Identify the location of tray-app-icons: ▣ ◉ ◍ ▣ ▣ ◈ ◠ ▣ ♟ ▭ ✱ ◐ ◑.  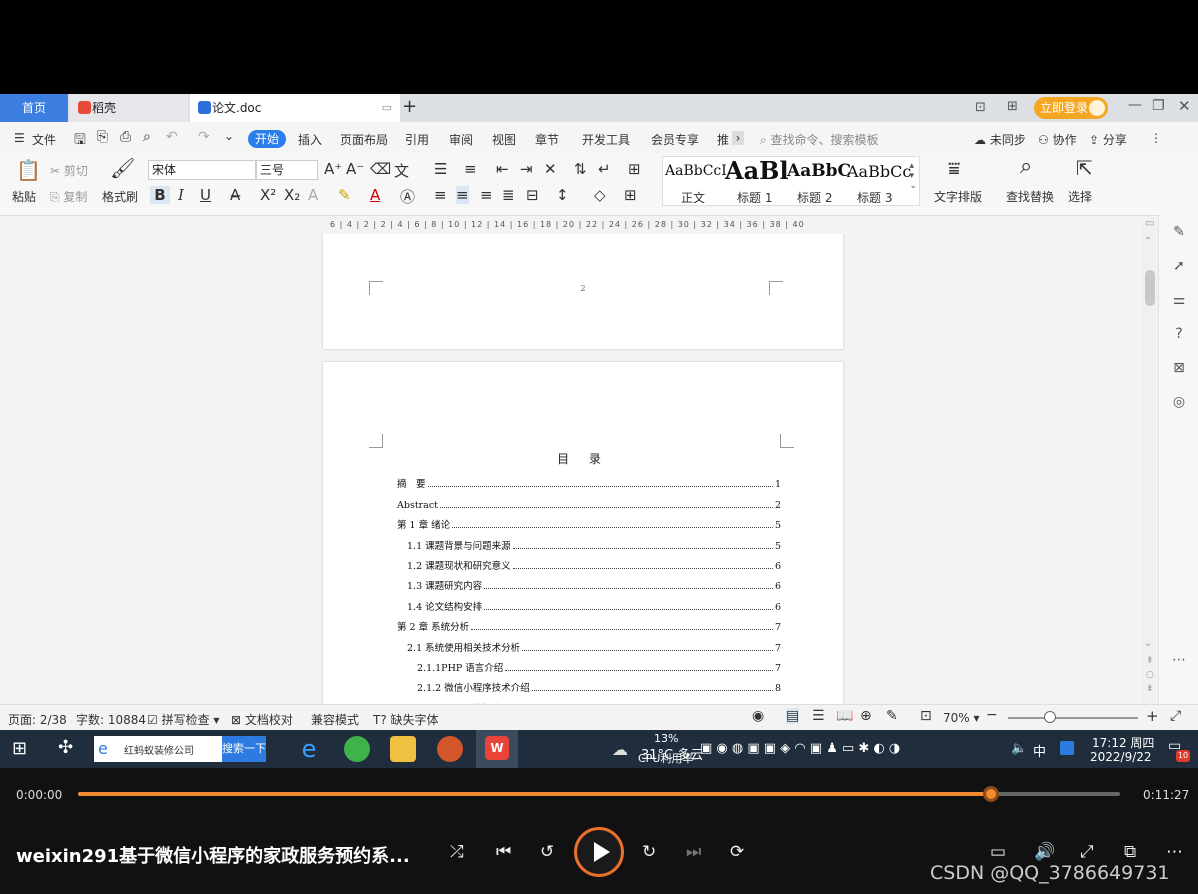
(800, 748).